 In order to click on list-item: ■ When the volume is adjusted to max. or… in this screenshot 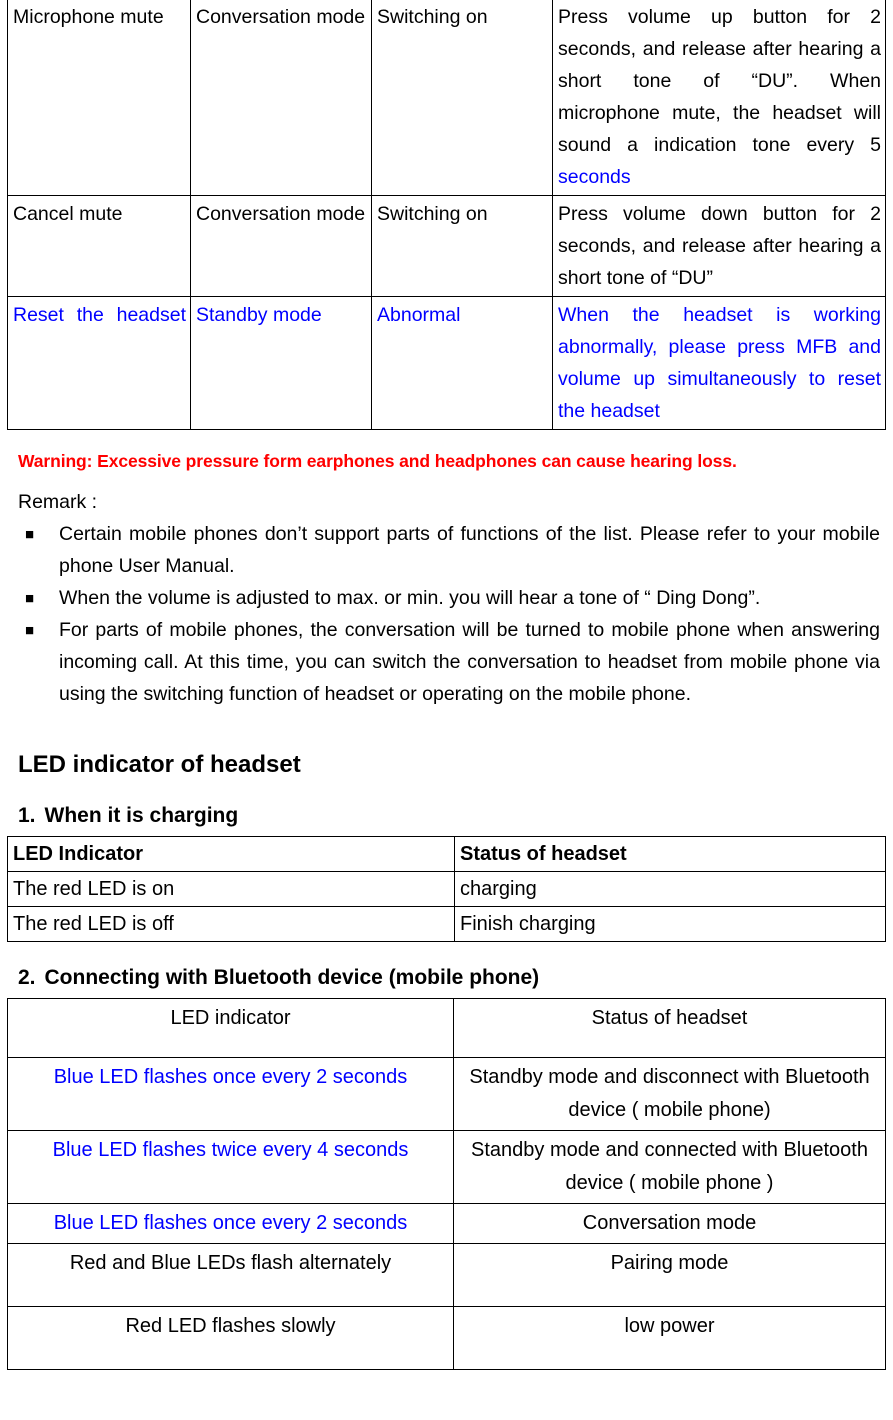, I will do `click(452, 598)`.